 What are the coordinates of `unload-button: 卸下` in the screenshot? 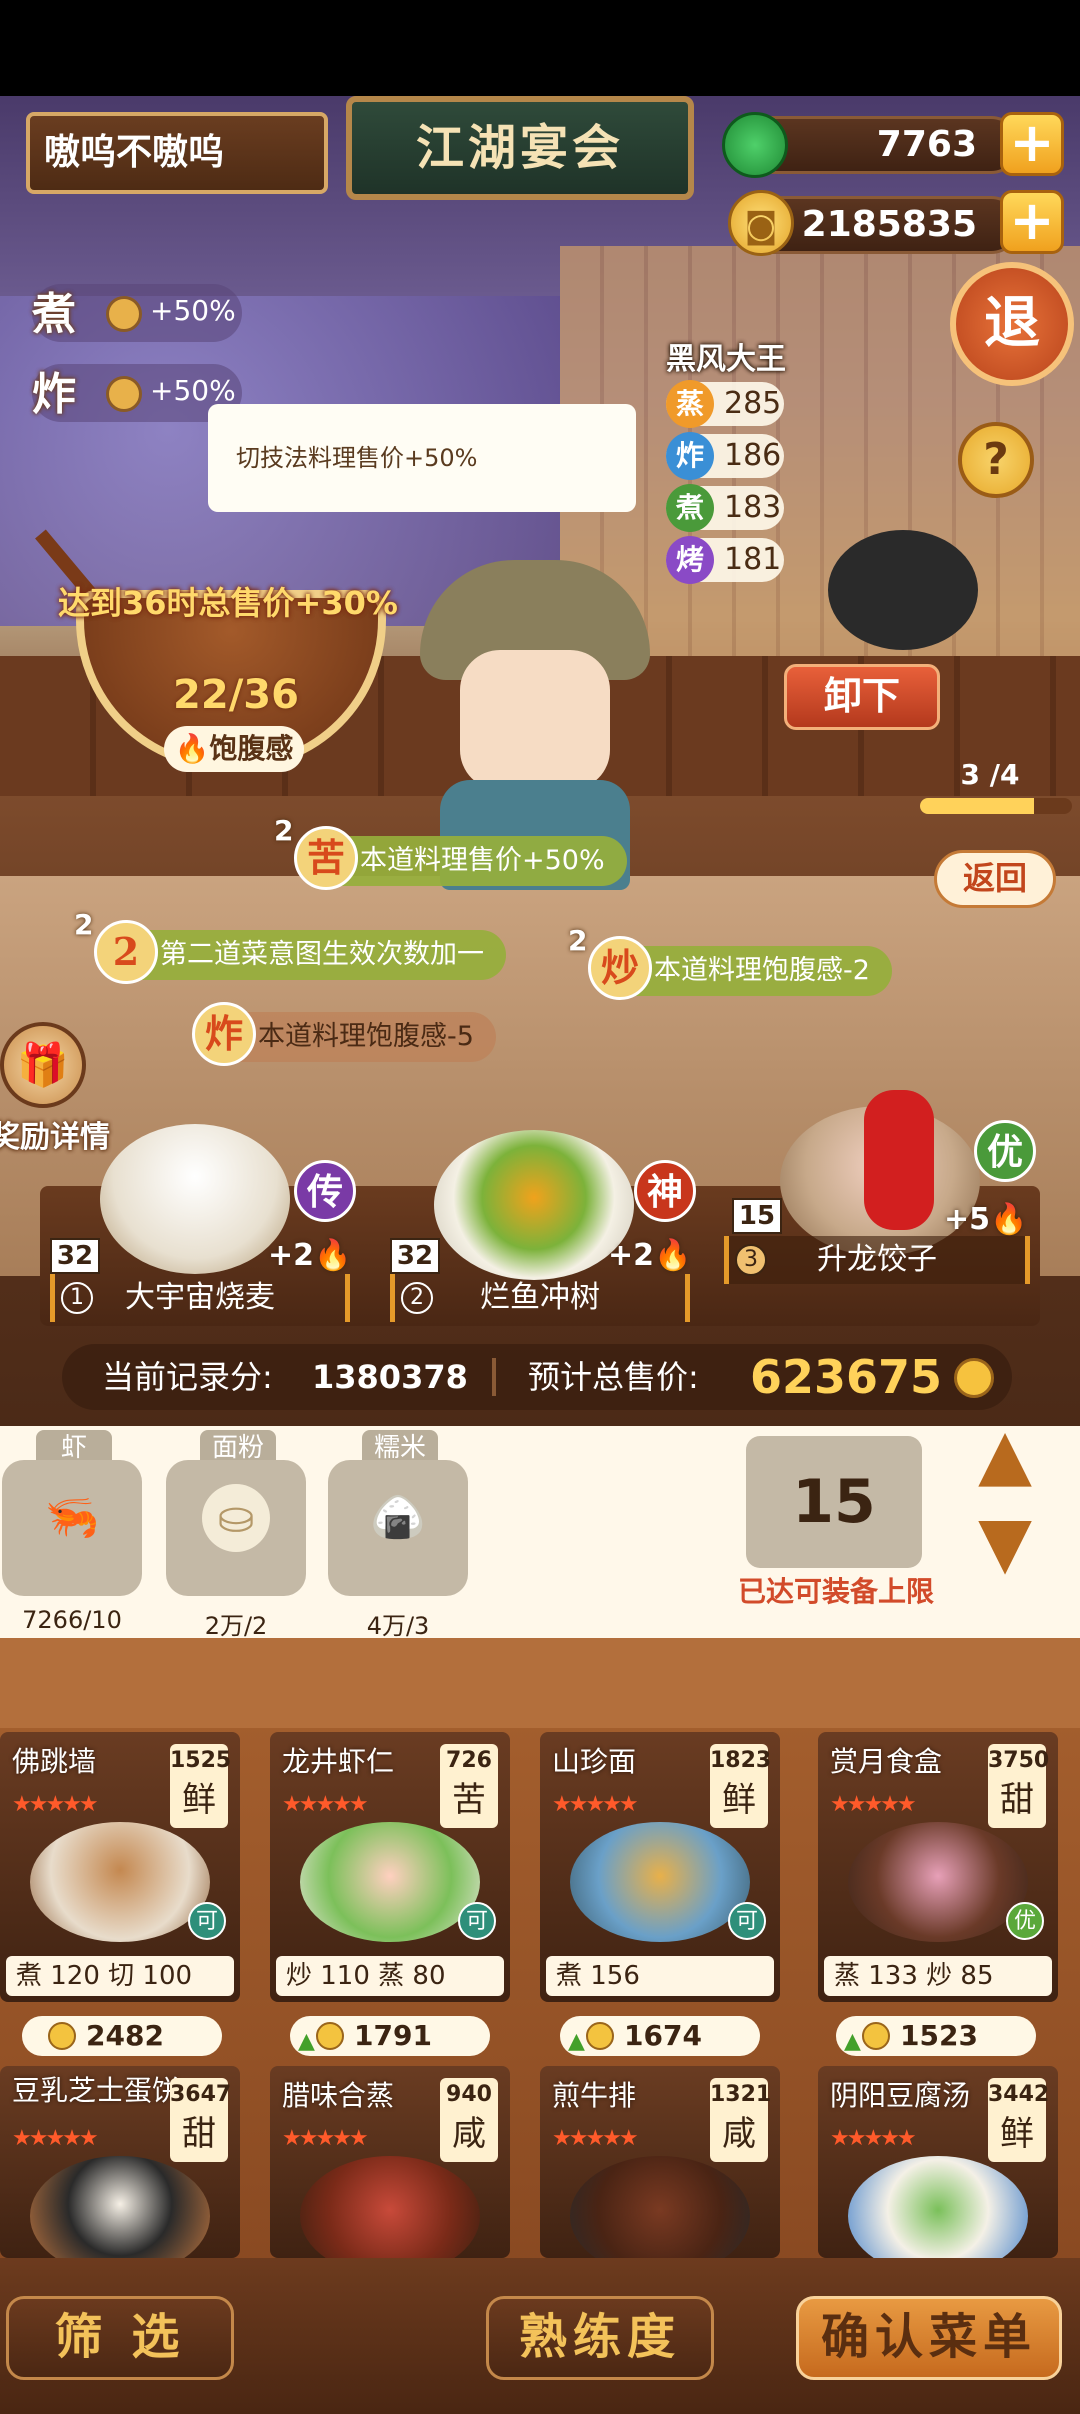 It's located at (862, 697).